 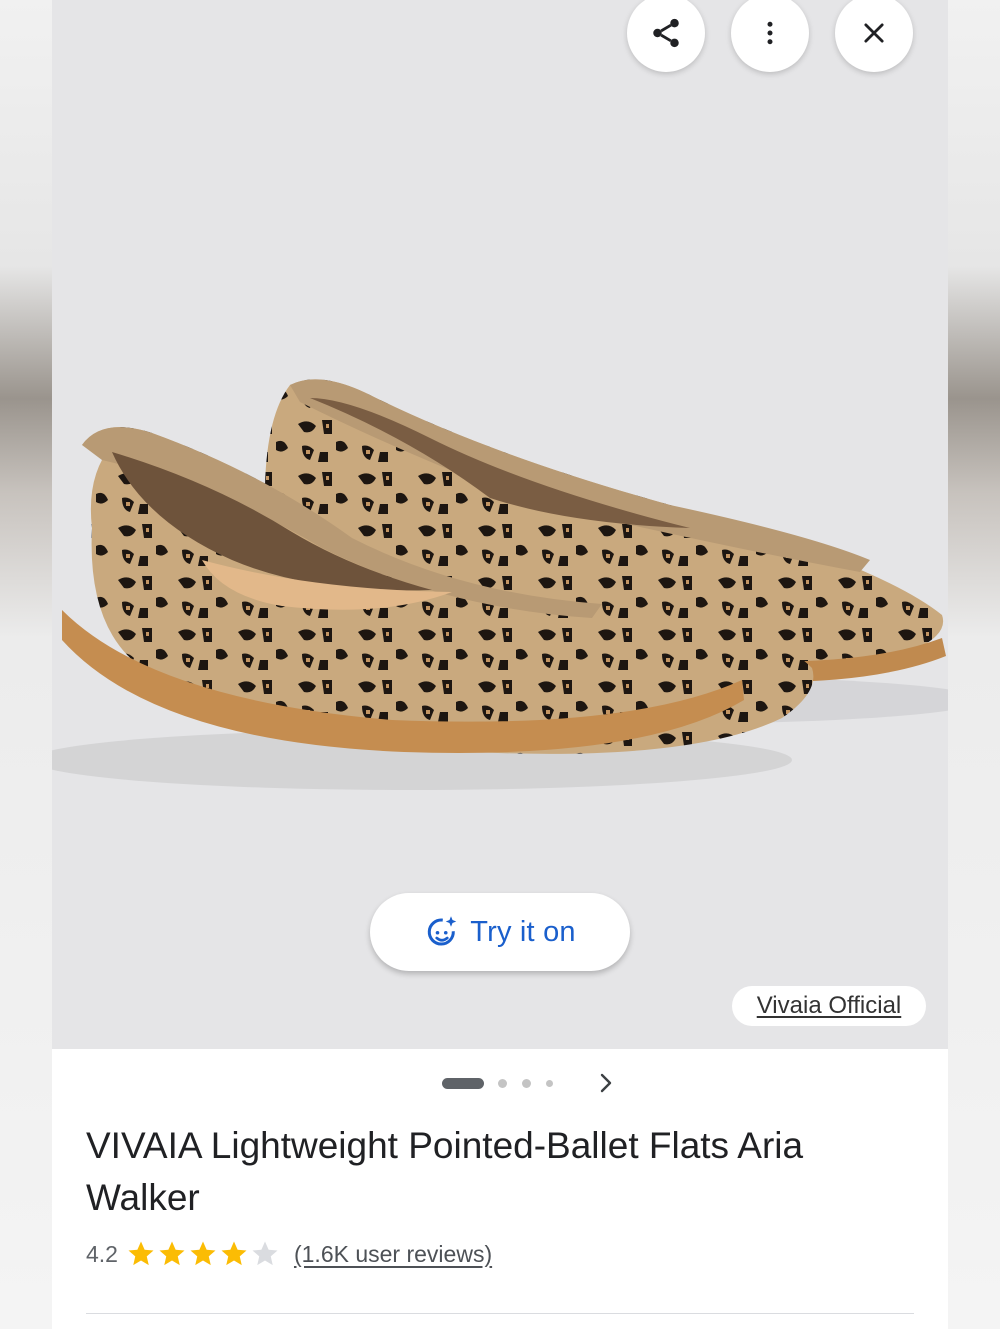 I want to click on more-vertical-icon, so click(x=770, y=33).